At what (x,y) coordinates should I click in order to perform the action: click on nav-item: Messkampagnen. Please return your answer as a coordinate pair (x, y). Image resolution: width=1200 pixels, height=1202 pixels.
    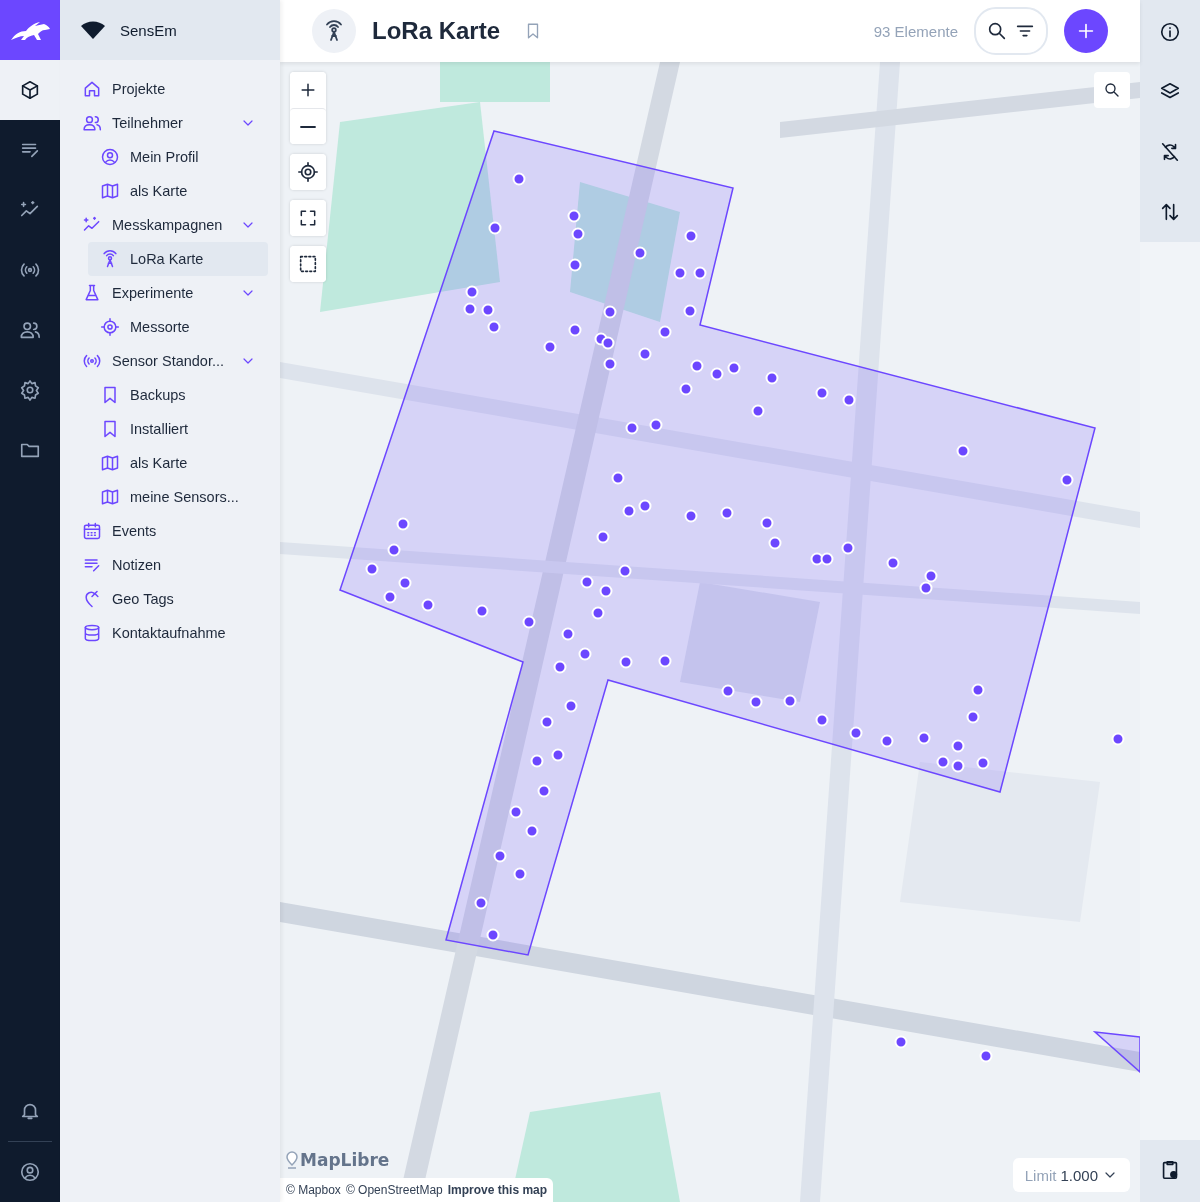
    Looking at the image, I should click on (174, 225).